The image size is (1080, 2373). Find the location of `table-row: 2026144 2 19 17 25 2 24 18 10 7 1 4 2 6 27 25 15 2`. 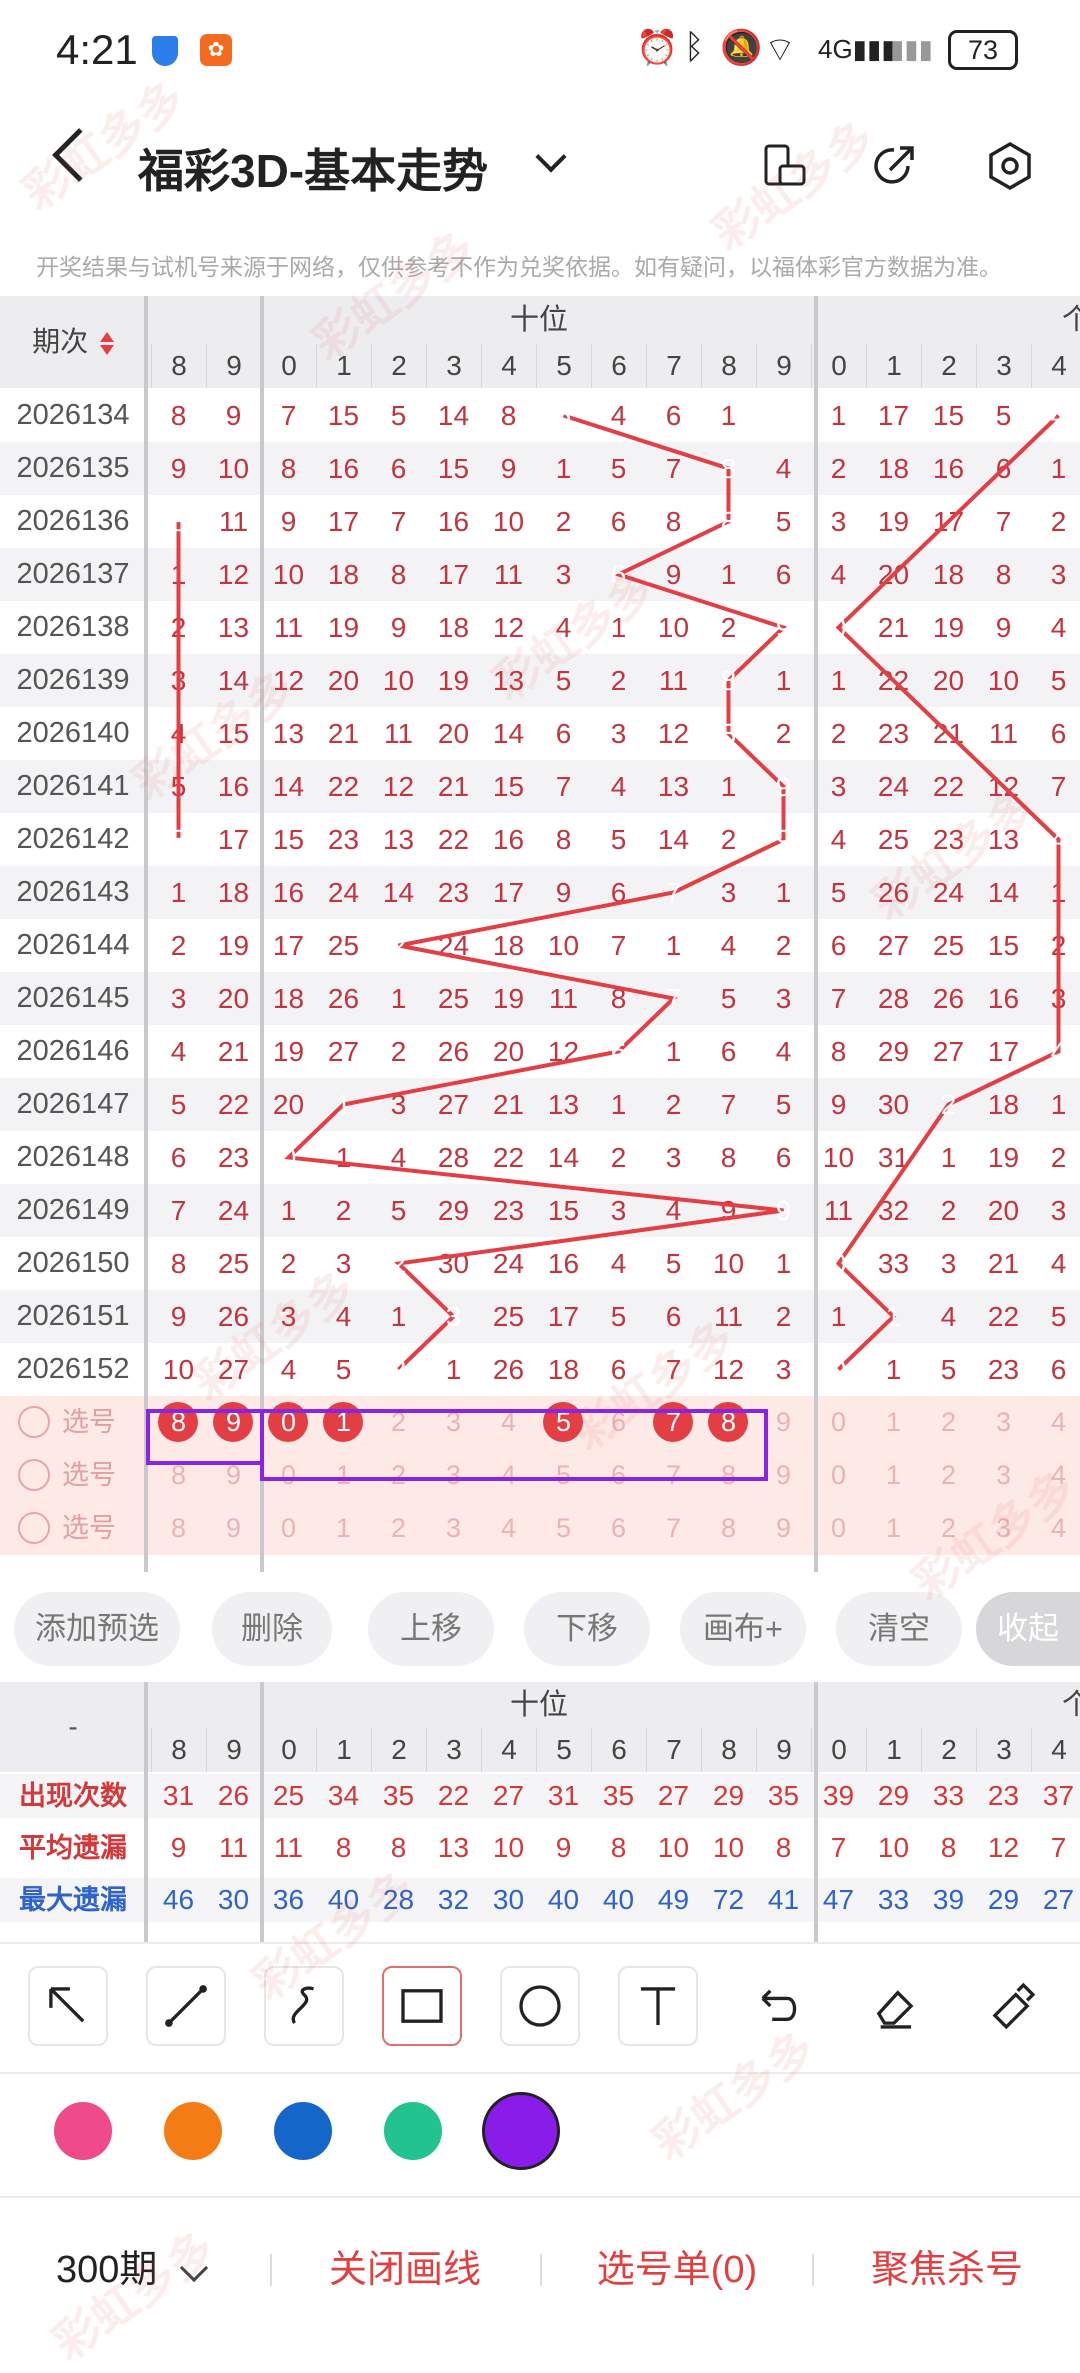

table-row: 2026144 2 19 17 25 2 24 18 10 7 1 4 2 6 27 25 15 2 is located at coordinates (540, 945).